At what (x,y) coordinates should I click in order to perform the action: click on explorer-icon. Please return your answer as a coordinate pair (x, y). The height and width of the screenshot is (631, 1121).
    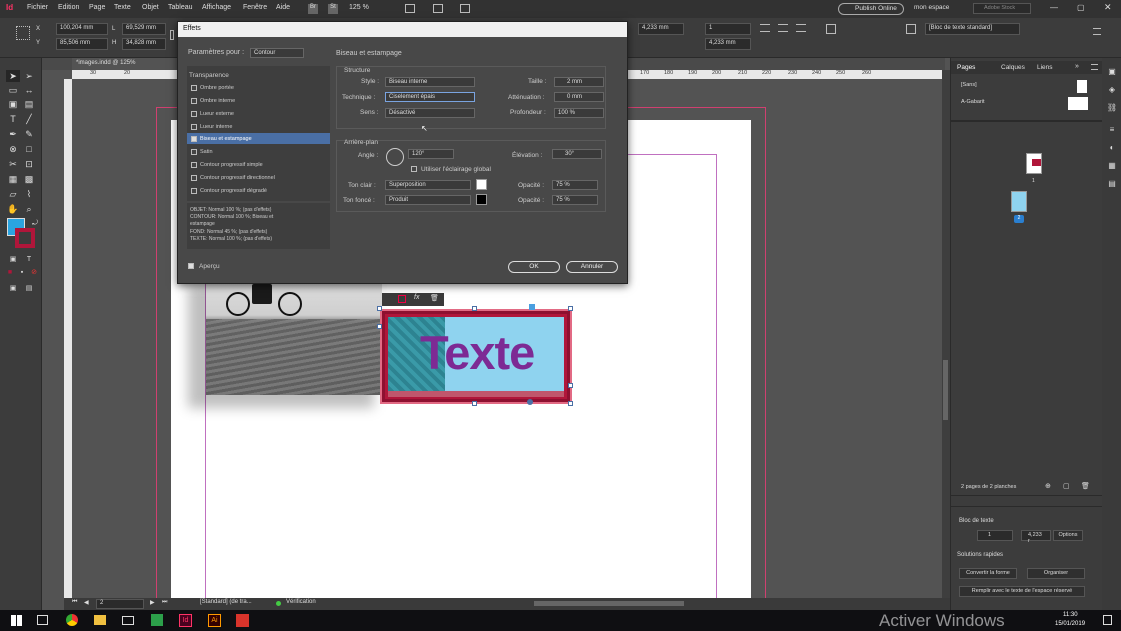
    Looking at the image, I should click on (100, 620).